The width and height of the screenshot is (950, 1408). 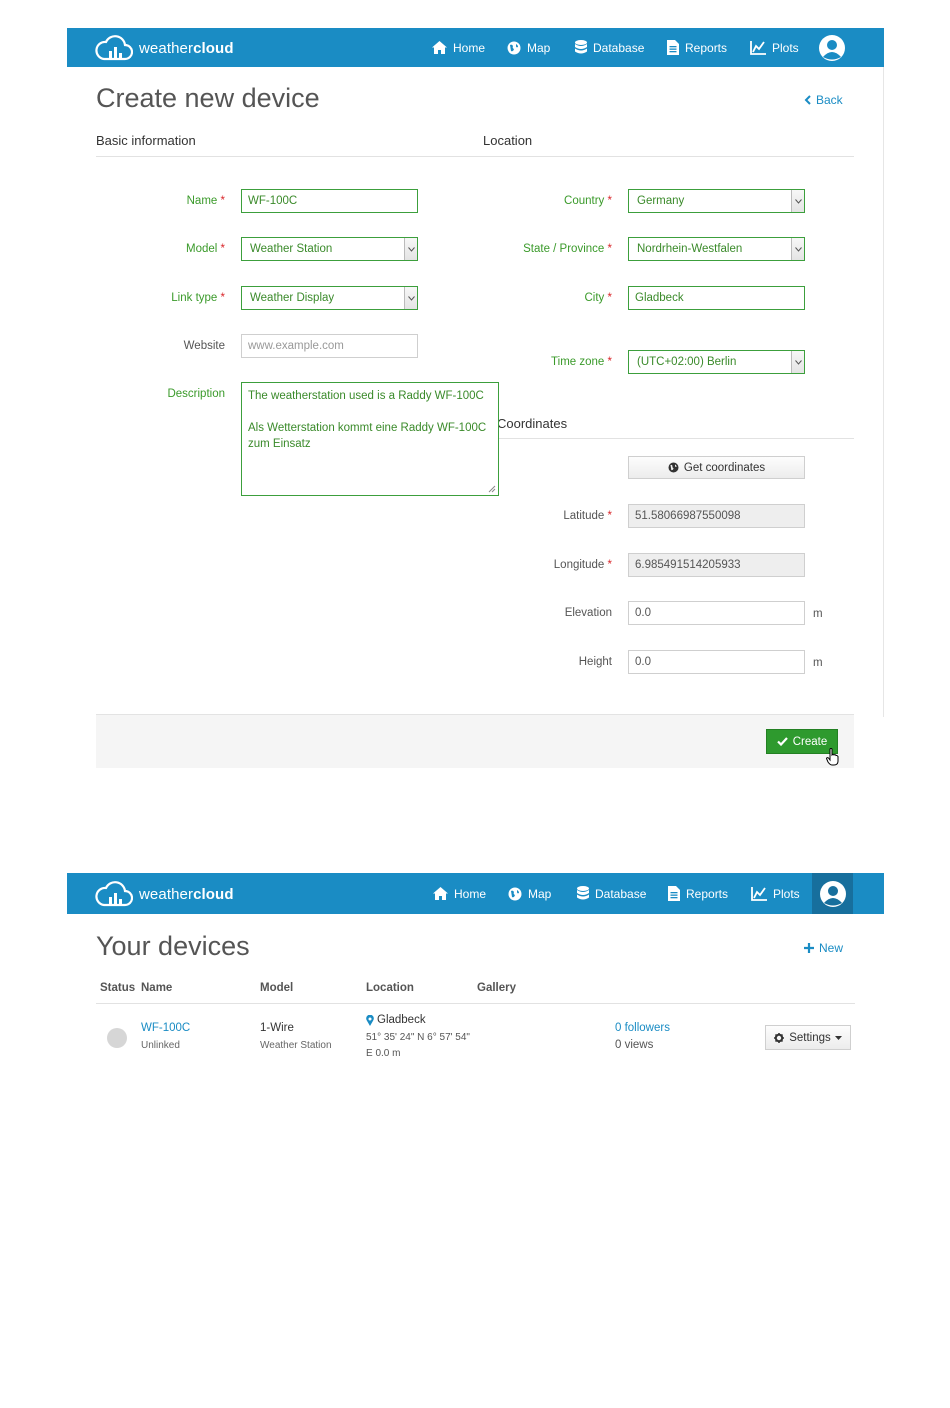 What do you see at coordinates (277, 1028) in the screenshot?
I see `device-model: 1-Wire` at bounding box center [277, 1028].